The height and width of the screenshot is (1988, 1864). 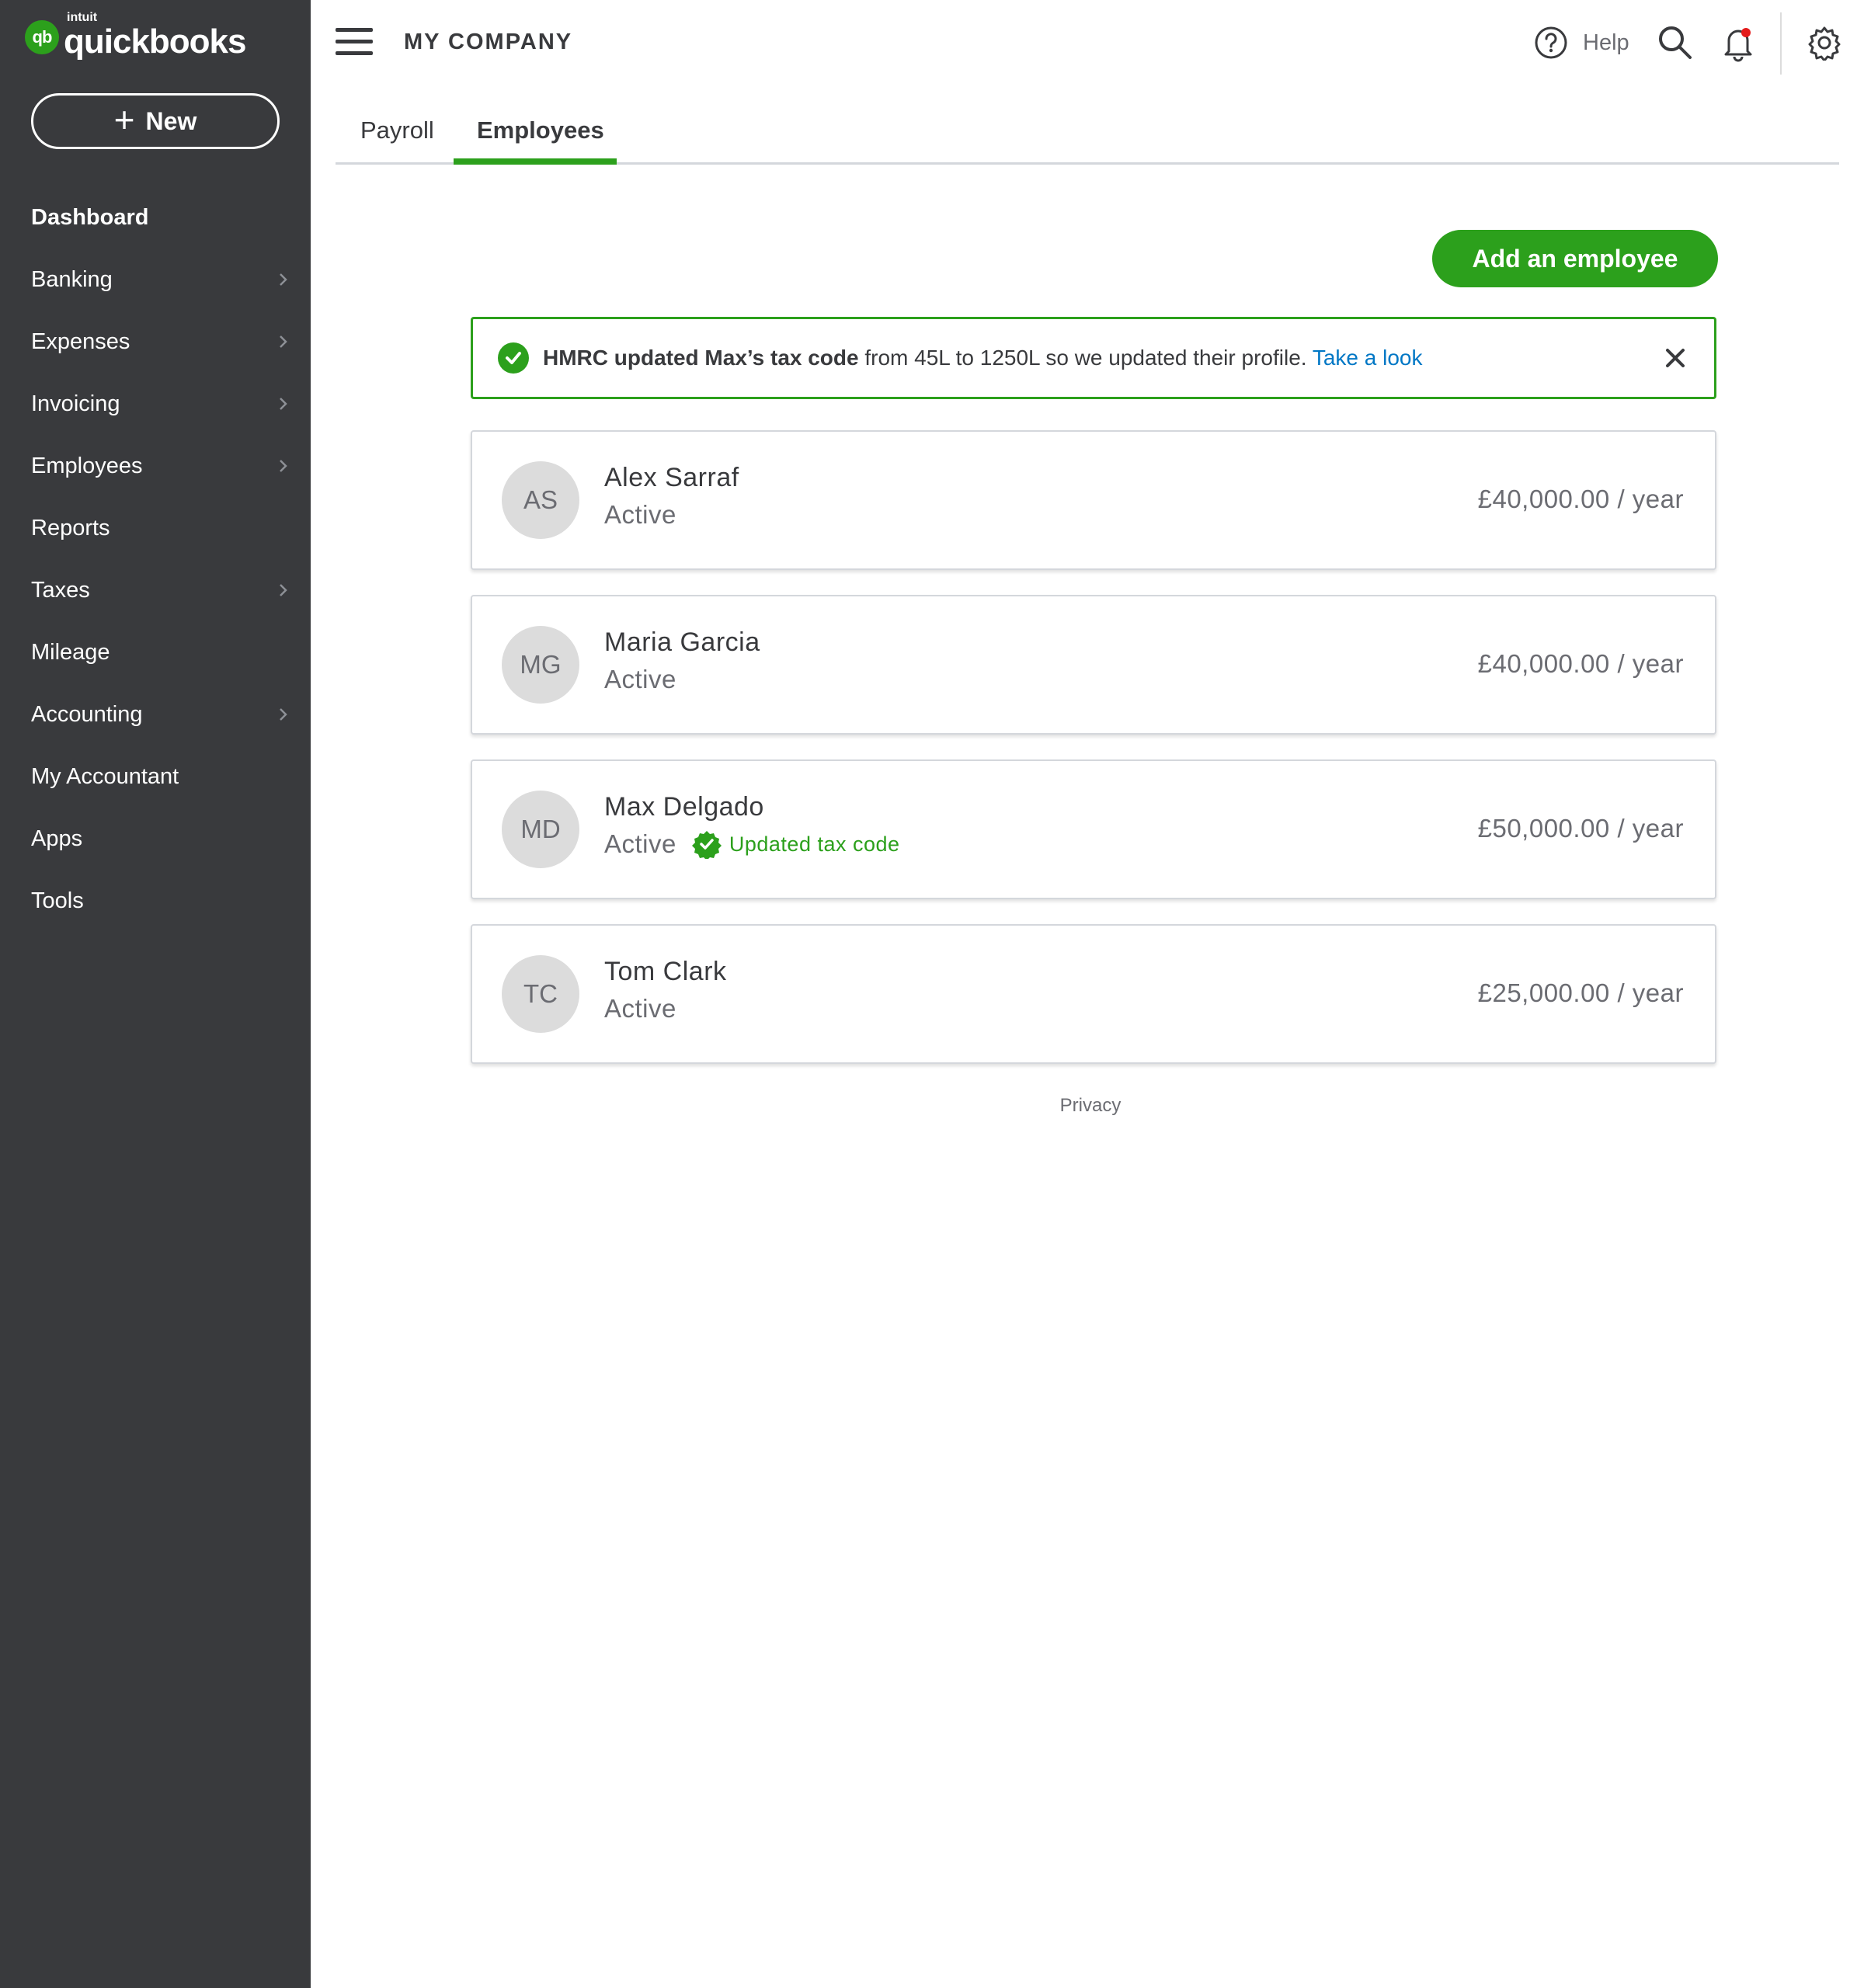 I want to click on sidebar-item-taxes: Taxes, so click(x=155, y=590).